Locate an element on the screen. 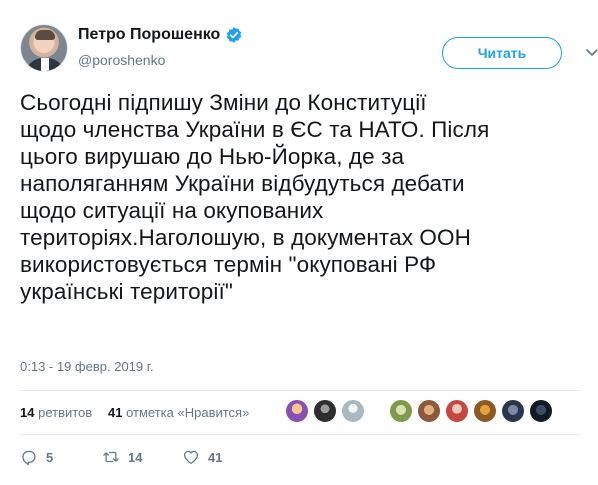 This screenshot has height=485, width=598. tweet-stats: 14 ретвитов 41 отметка «Нравится» is located at coordinates (300, 412).